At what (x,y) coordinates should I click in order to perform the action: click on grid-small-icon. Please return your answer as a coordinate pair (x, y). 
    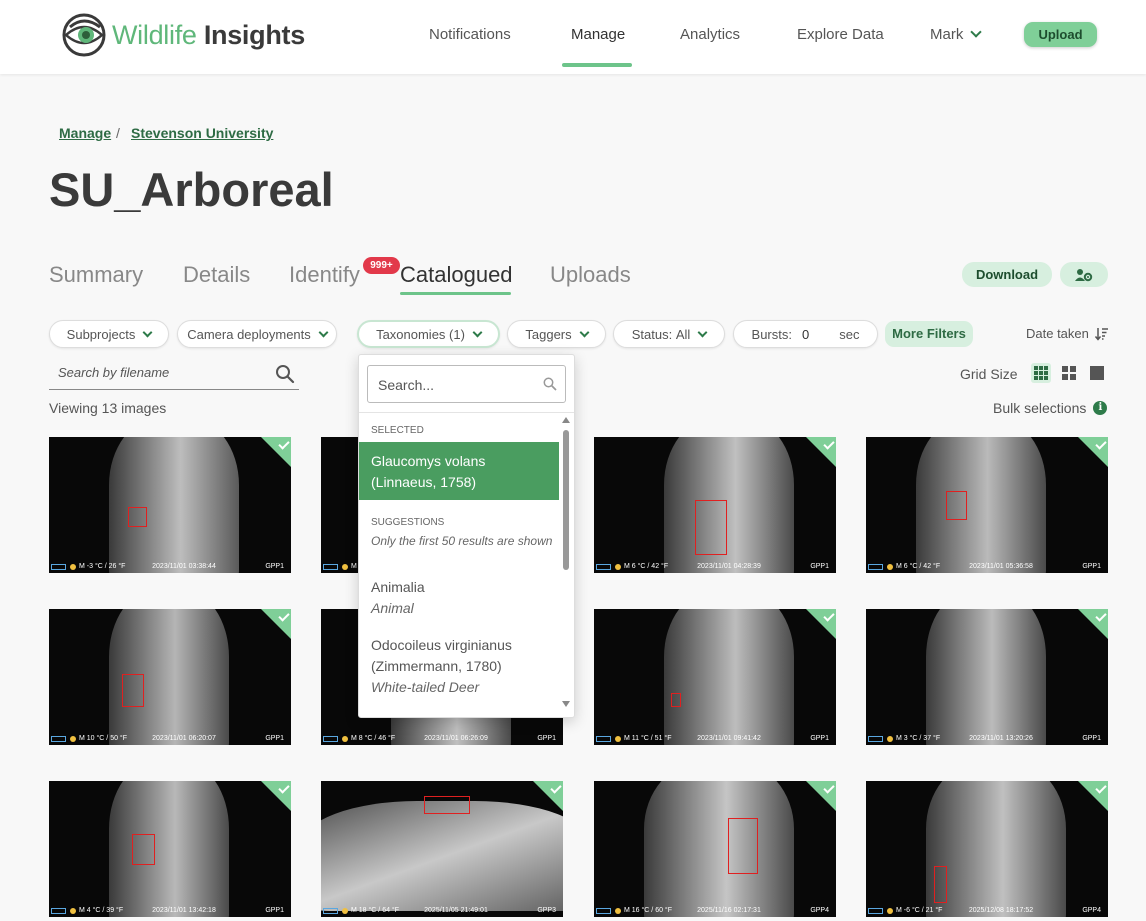
    Looking at the image, I should click on (1041, 373).